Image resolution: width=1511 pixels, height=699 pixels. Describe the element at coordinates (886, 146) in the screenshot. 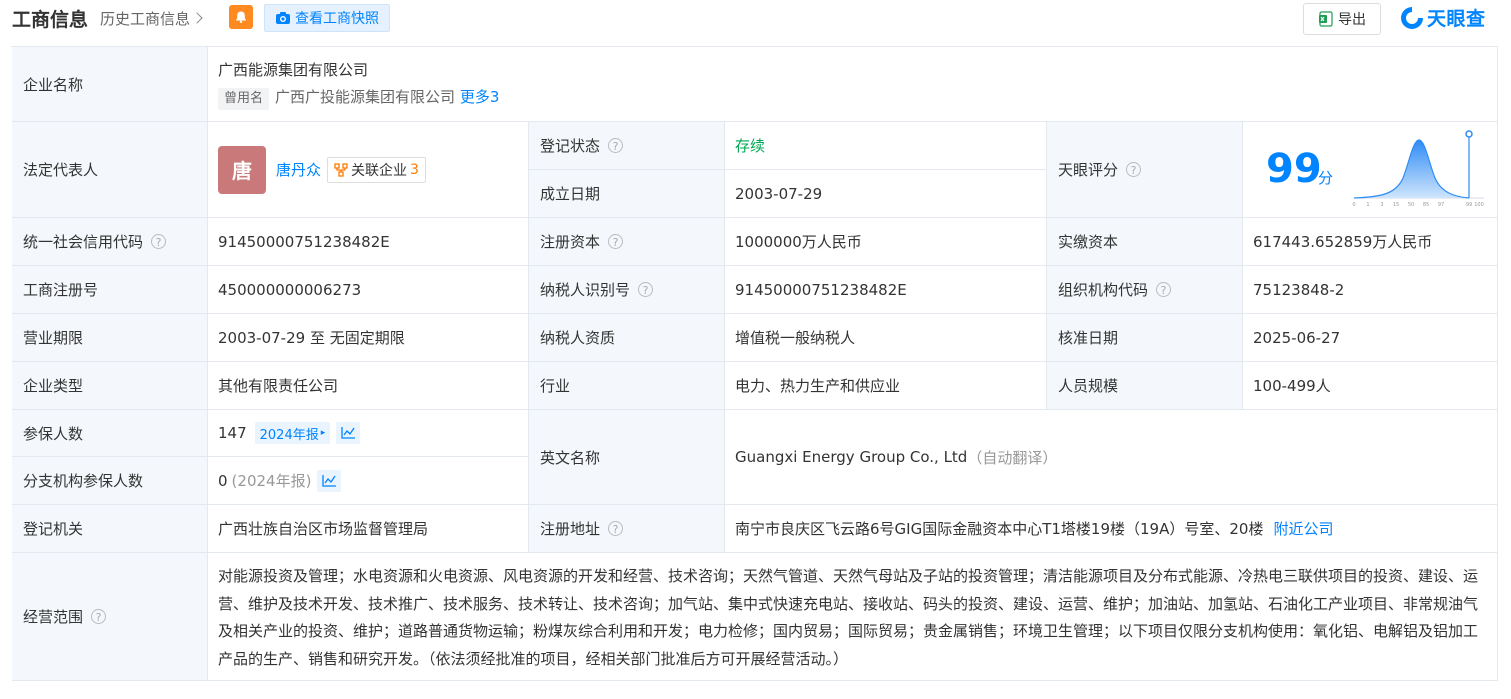

I see `status-cell: 存续` at that location.